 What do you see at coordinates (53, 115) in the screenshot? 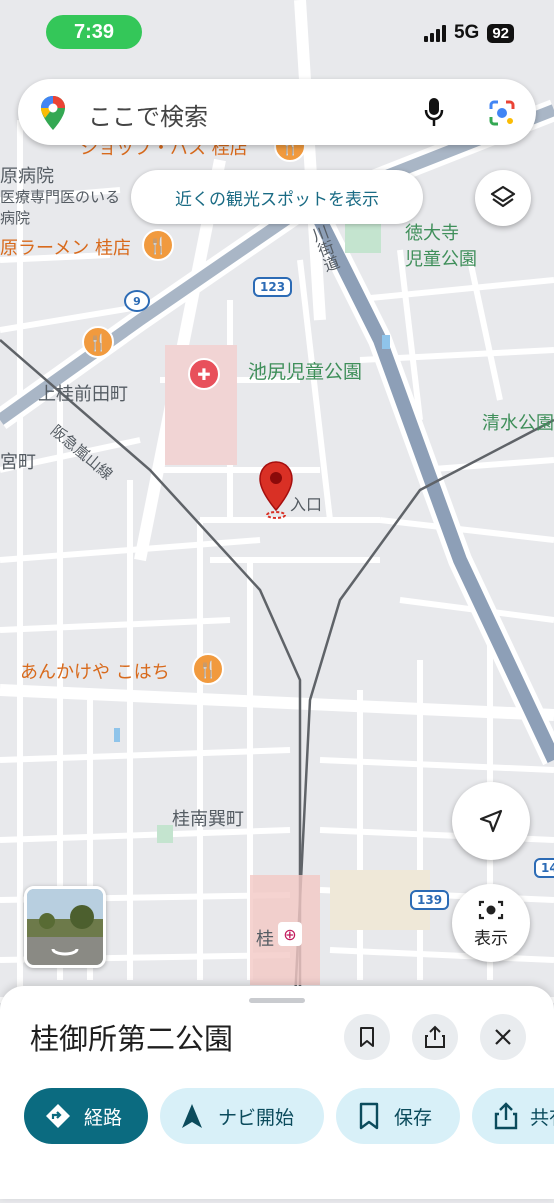
I see `maps-logo-icon` at bounding box center [53, 115].